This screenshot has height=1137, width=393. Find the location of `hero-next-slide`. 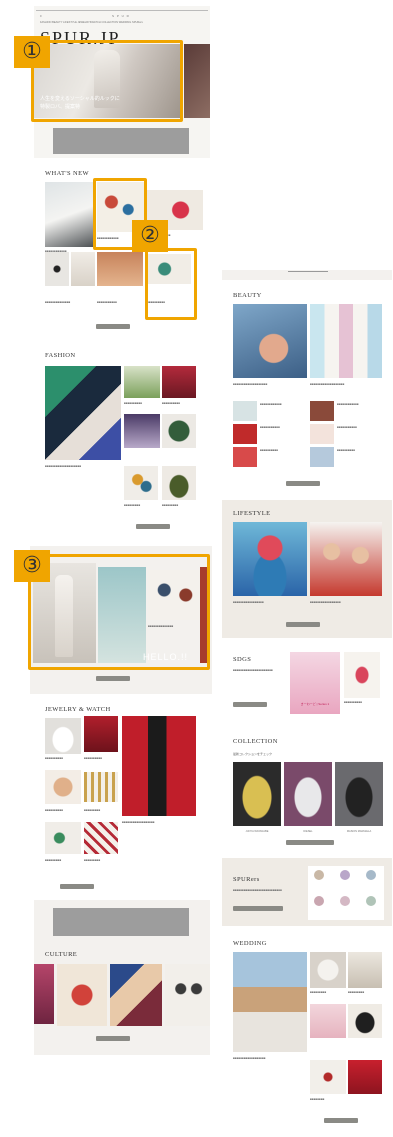

hero-next-slide is located at coordinates (197, 81).